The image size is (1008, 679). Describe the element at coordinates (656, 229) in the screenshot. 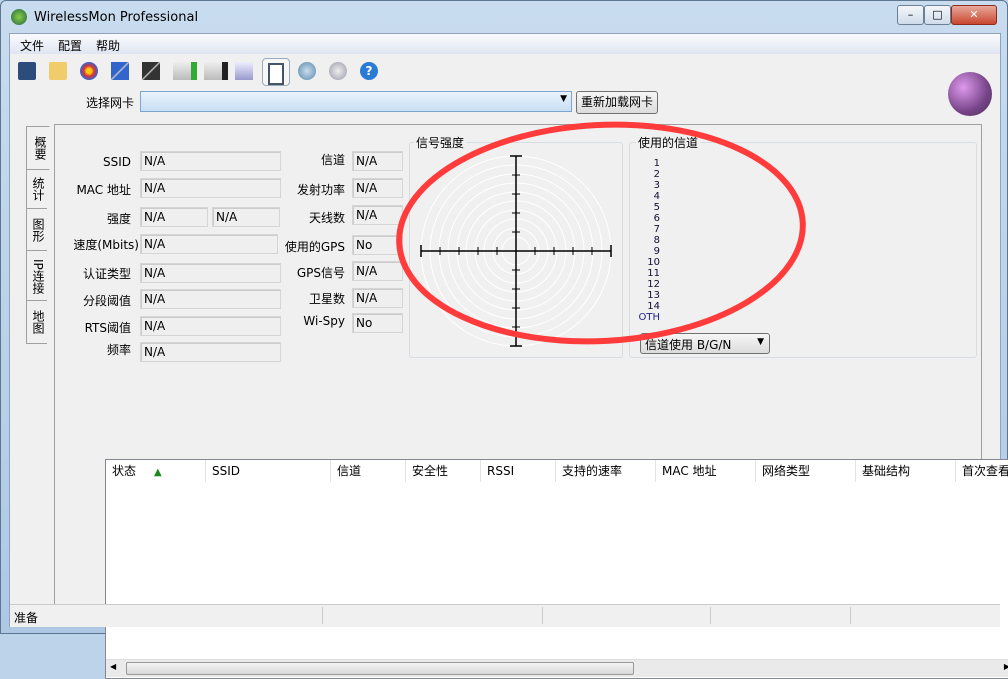

I see `channel-item: 7` at that location.